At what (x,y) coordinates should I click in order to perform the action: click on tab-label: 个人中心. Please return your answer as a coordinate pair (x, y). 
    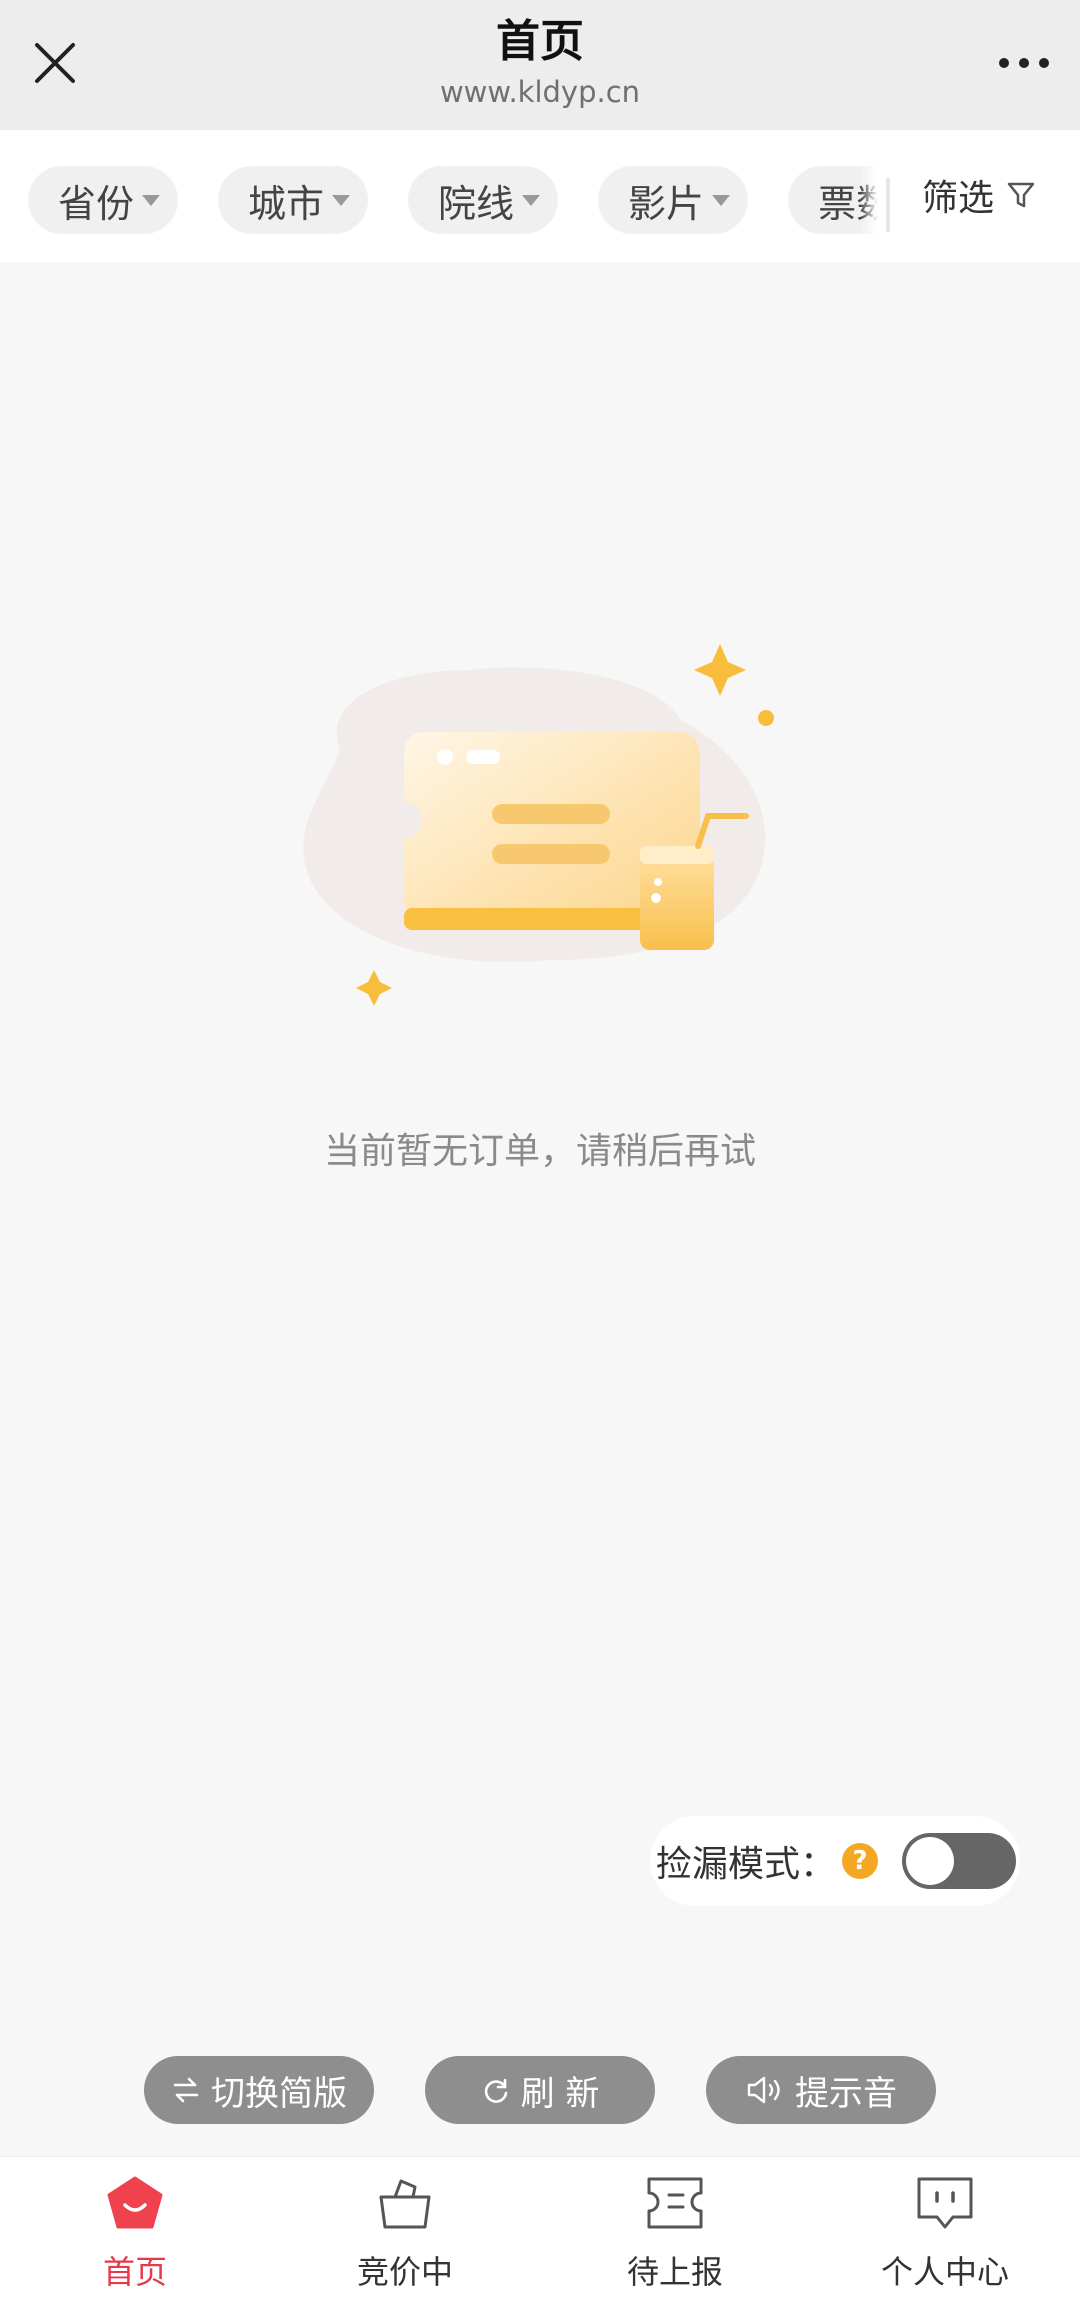
    Looking at the image, I should click on (944, 2272).